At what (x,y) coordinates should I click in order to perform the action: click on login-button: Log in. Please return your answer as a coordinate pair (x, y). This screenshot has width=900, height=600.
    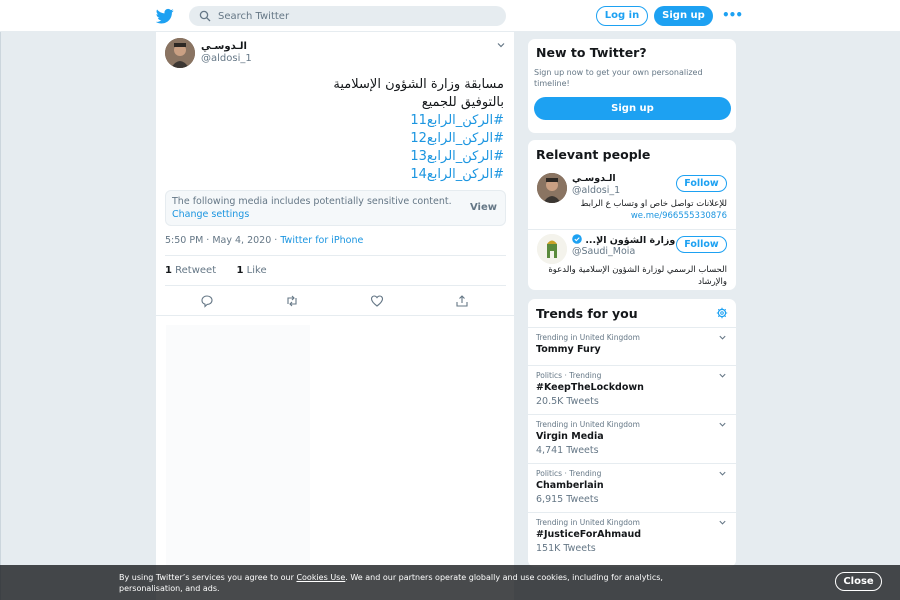
    Looking at the image, I should click on (622, 16).